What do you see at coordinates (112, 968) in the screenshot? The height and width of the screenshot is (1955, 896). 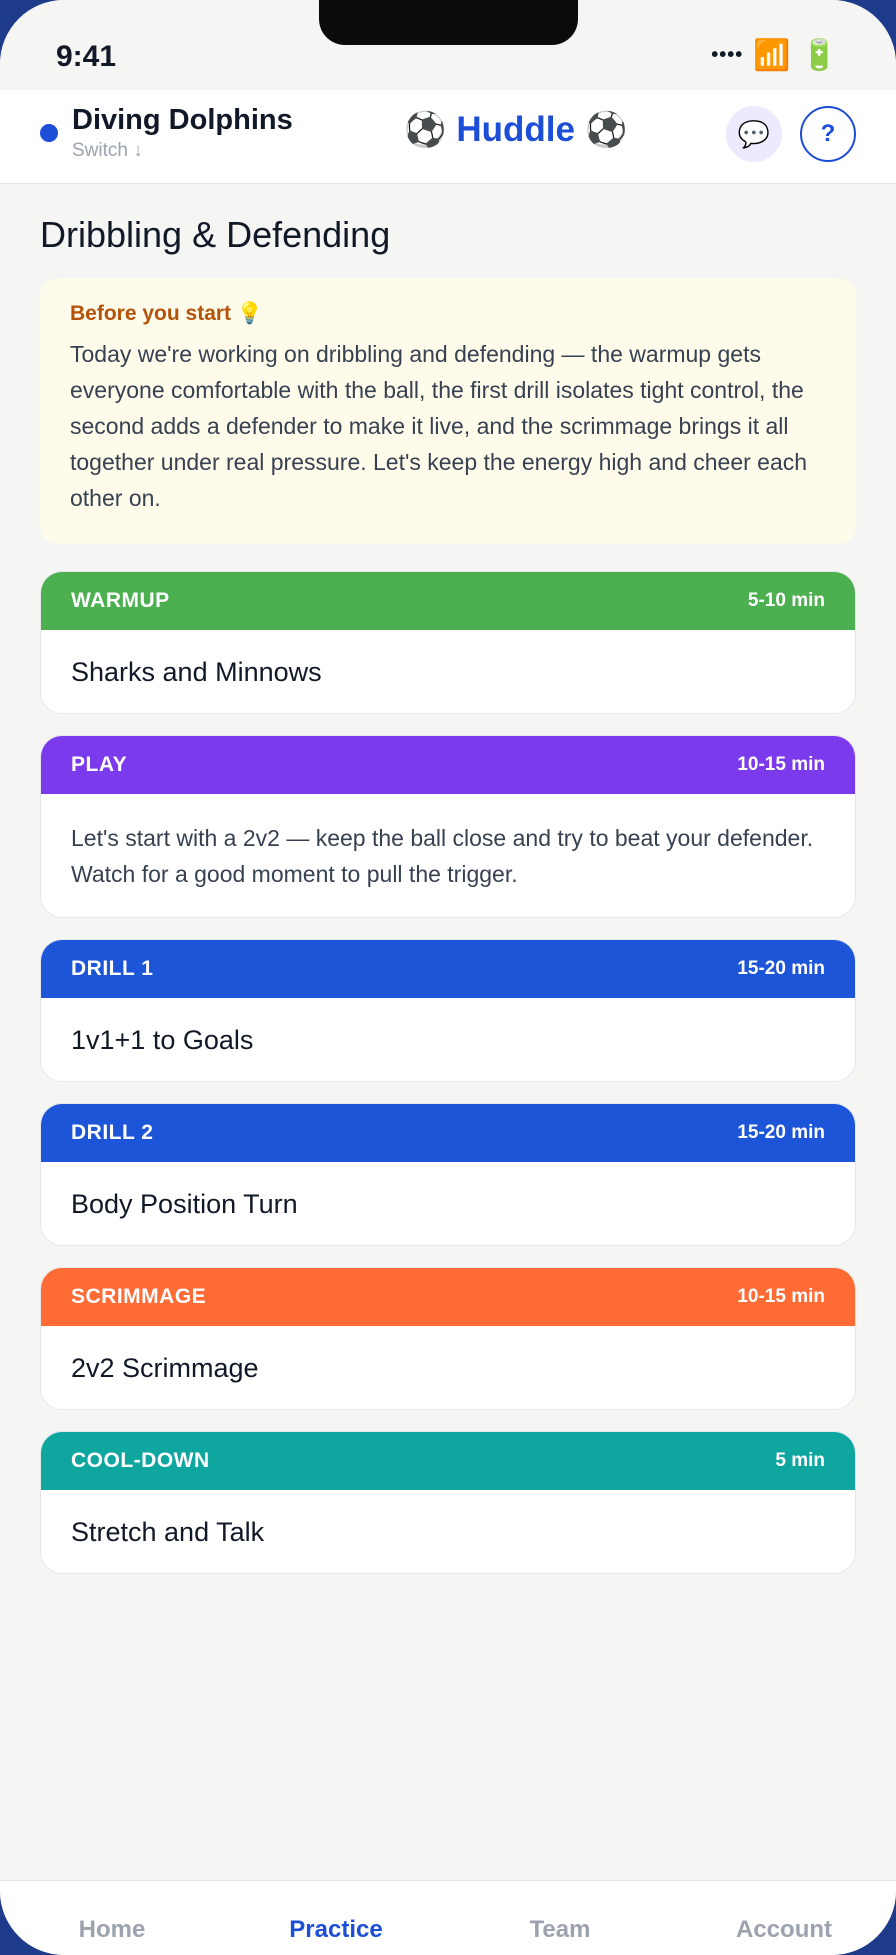 I see `block-label: DRILL 1` at bounding box center [112, 968].